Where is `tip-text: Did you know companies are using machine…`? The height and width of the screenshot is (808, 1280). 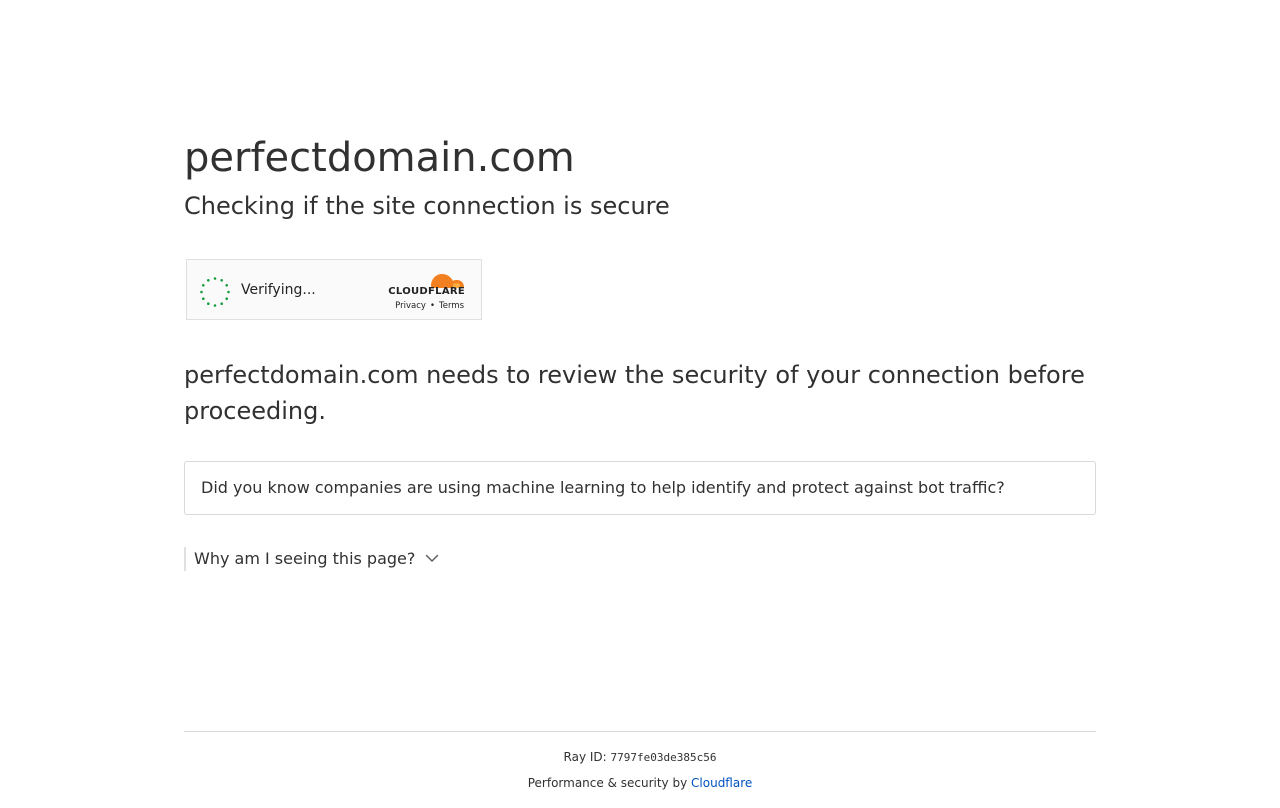 tip-text: Did you know companies are using machine… is located at coordinates (603, 487).